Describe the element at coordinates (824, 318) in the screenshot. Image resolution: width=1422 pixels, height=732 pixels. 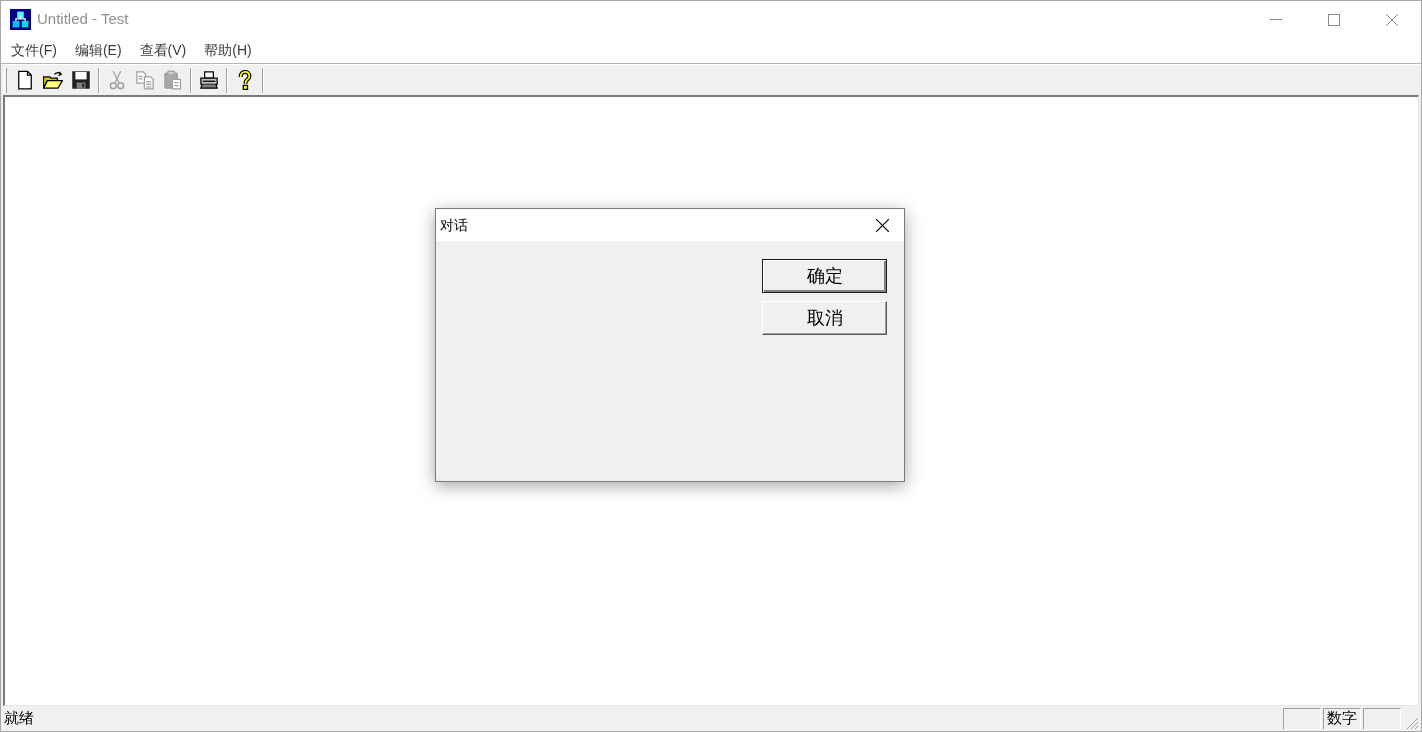
I see `dialog-button: 取消` at that location.